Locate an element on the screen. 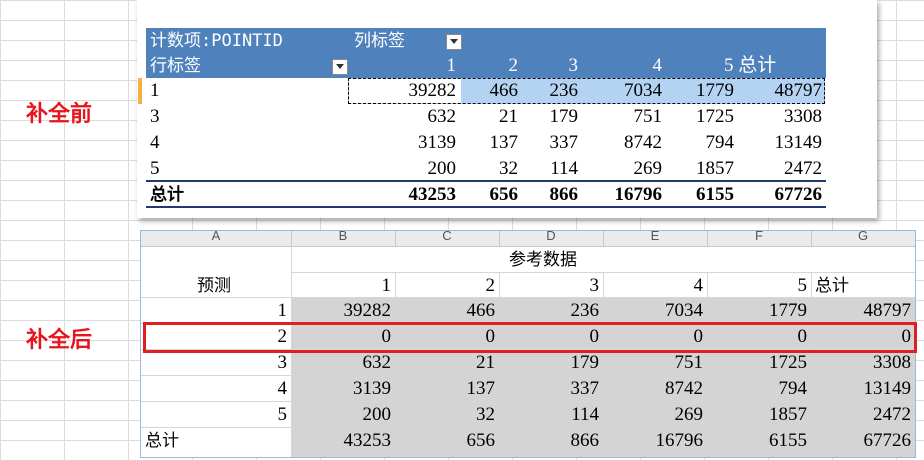  pivot-col-header: 3 is located at coordinates (573, 65).